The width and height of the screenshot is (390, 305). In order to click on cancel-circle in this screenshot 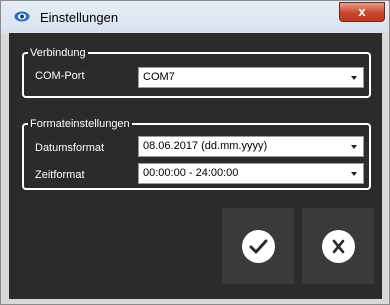, I will do `click(338, 246)`.